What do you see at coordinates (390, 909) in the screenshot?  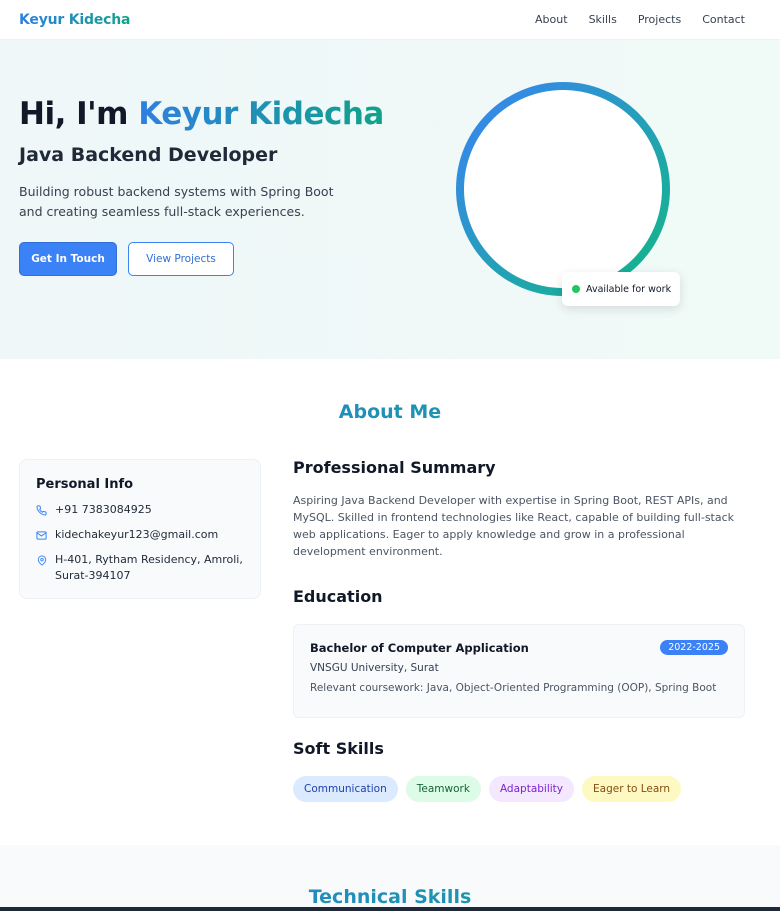 I see `window-bottom-edge` at bounding box center [390, 909].